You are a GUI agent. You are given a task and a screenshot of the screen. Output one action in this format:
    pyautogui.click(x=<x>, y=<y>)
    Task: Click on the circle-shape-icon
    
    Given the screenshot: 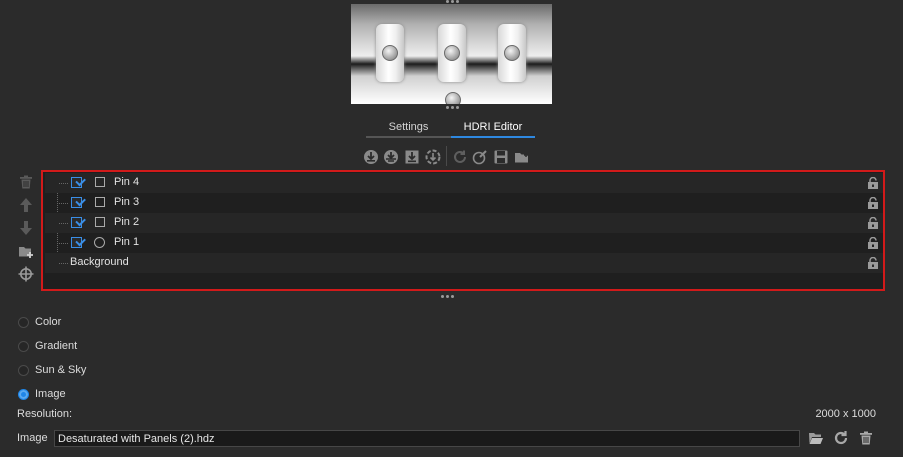 What is the action you would take?
    pyautogui.click(x=99, y=242)
    